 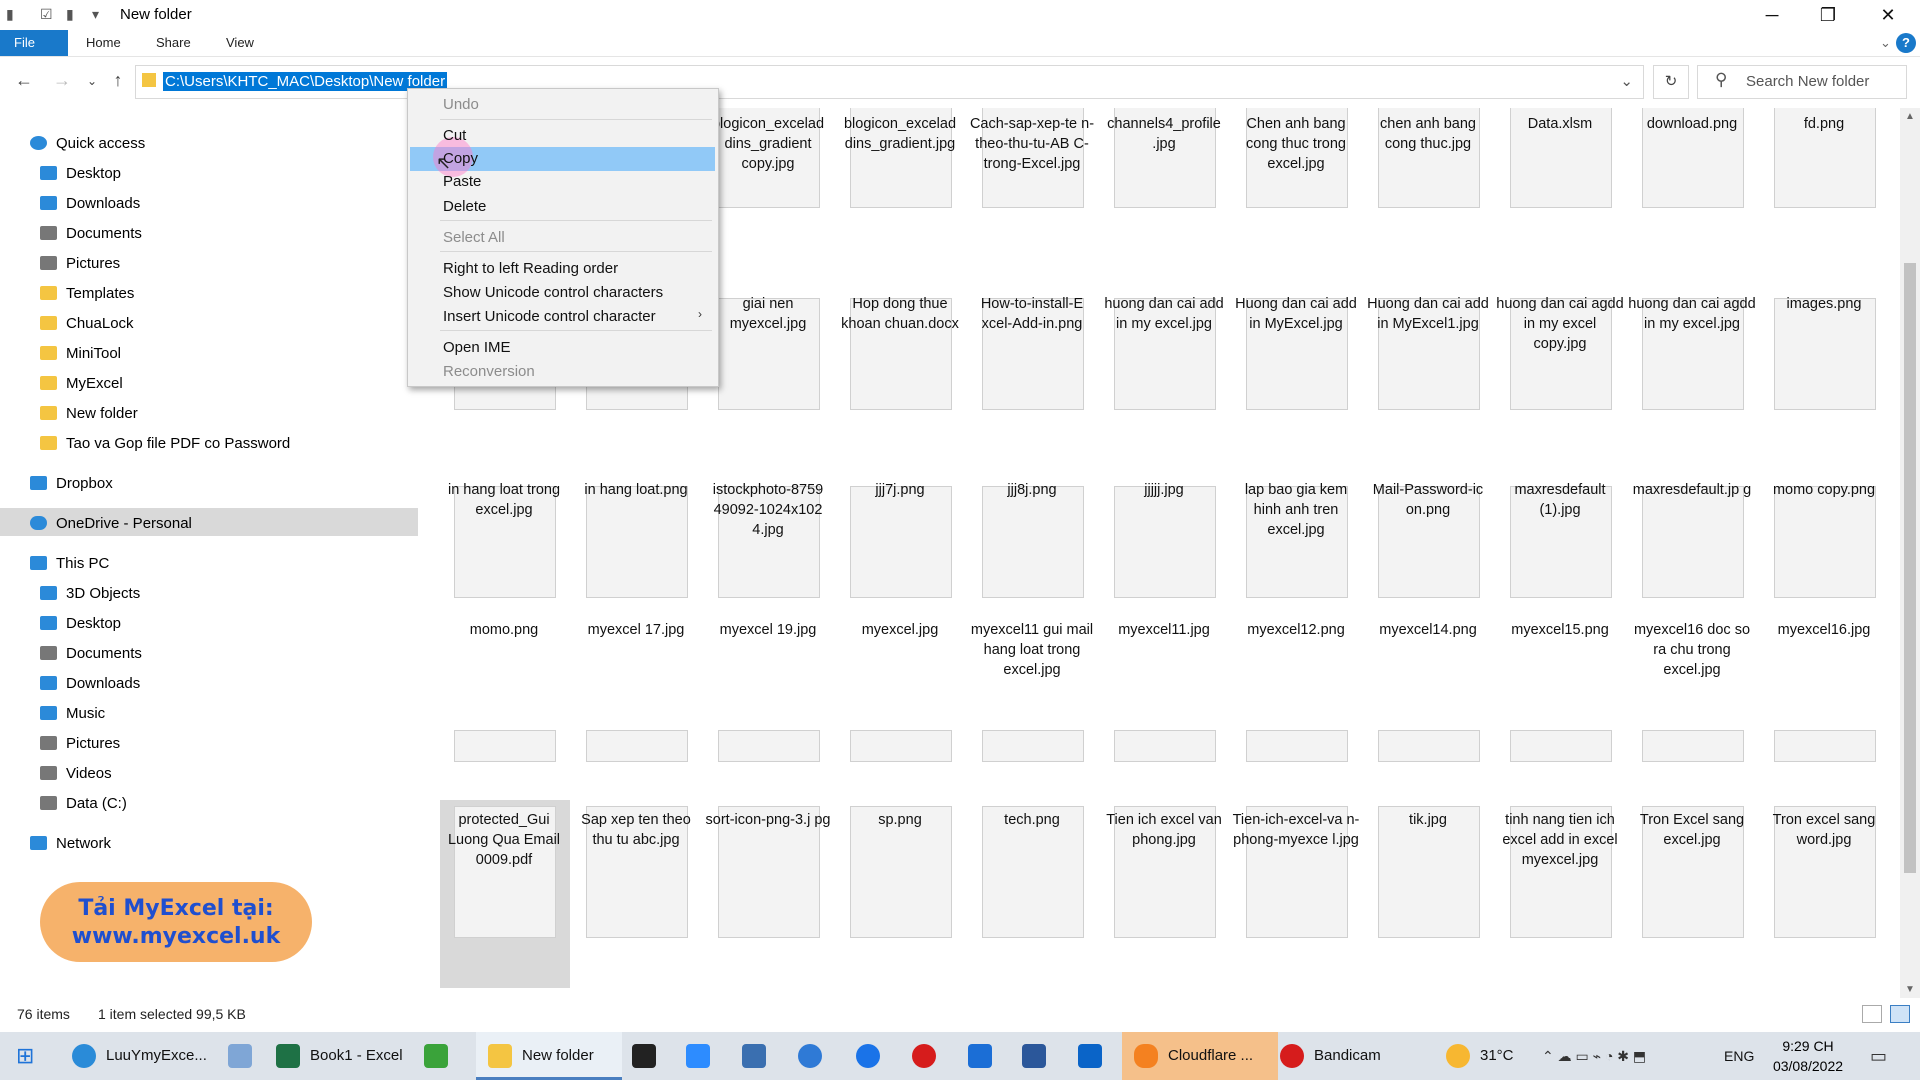 I want to click on forward-arrow-icon: →, so click(x=62, y=80).